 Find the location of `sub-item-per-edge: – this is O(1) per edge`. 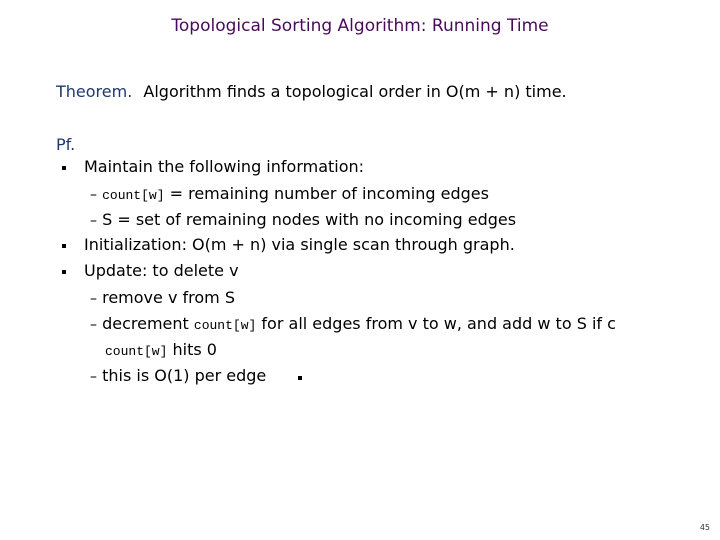

sub-item-per-edge: – this is O(1) per edge is located at coordinates (178, 375).